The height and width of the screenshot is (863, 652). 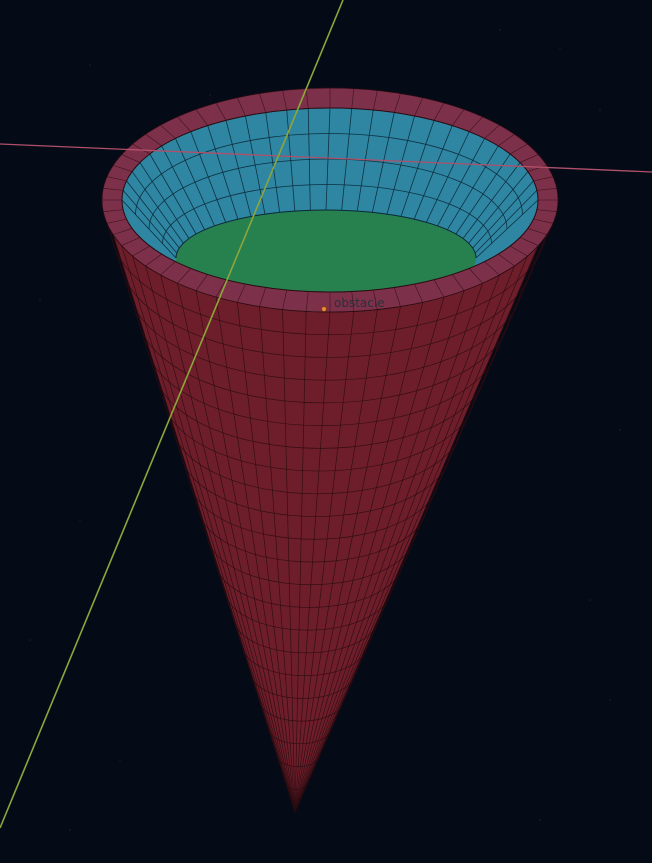 What do you see at coordinates (324, 309) in the screenshot?
I see `object-origin-marker` at bounding box center [324, 309].